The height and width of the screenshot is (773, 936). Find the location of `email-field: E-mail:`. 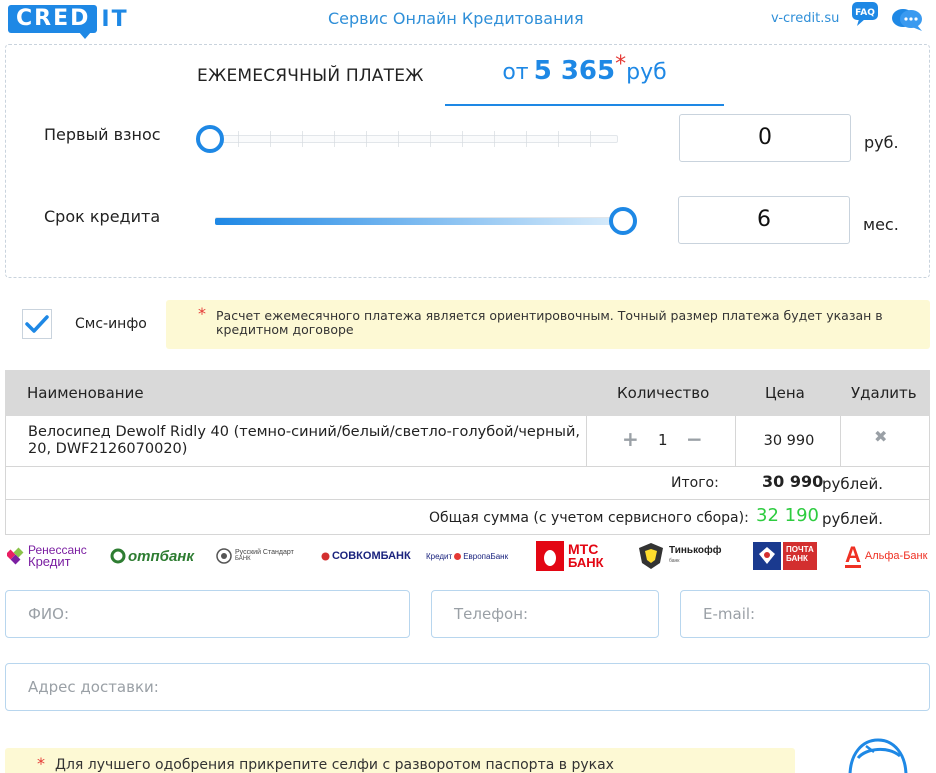

email-field: E-mail: is located at coordinates (805, 614).